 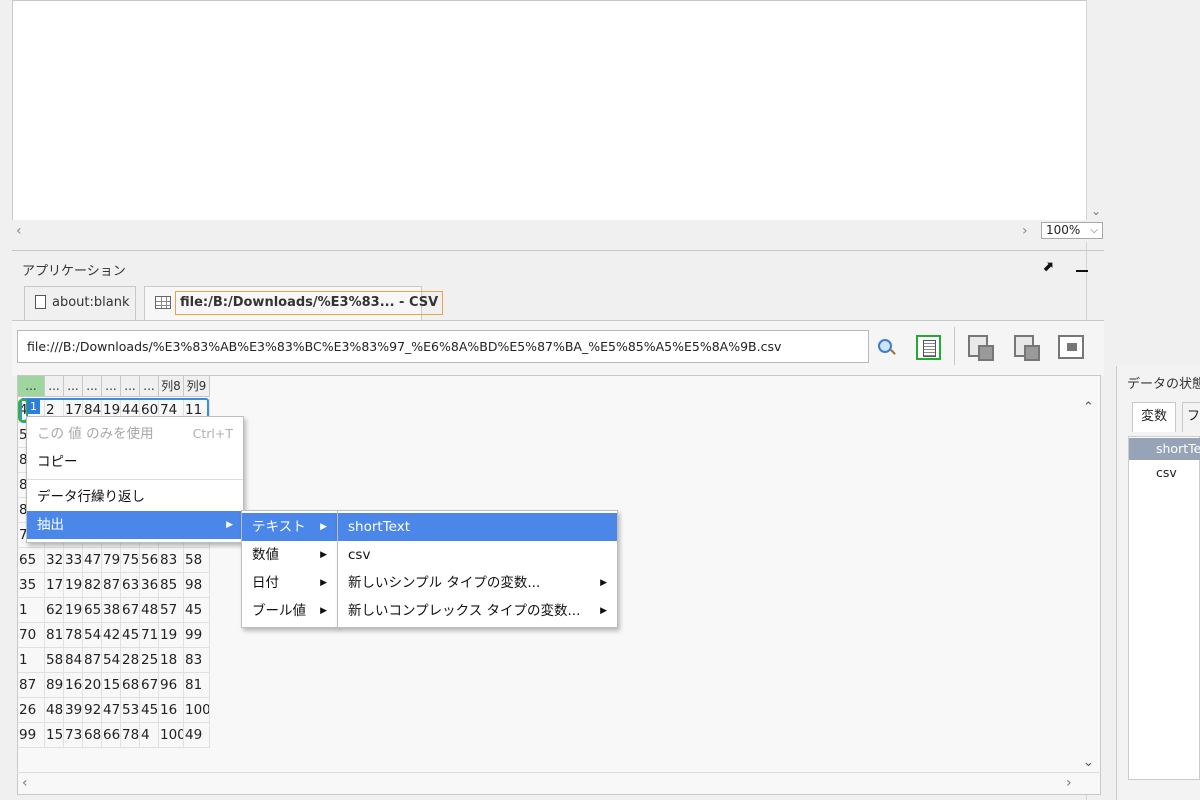 What do you see at coordinates (73, 660) in the screenshot?
I see `grid-cell: 84` at bounding box center [73, 660].